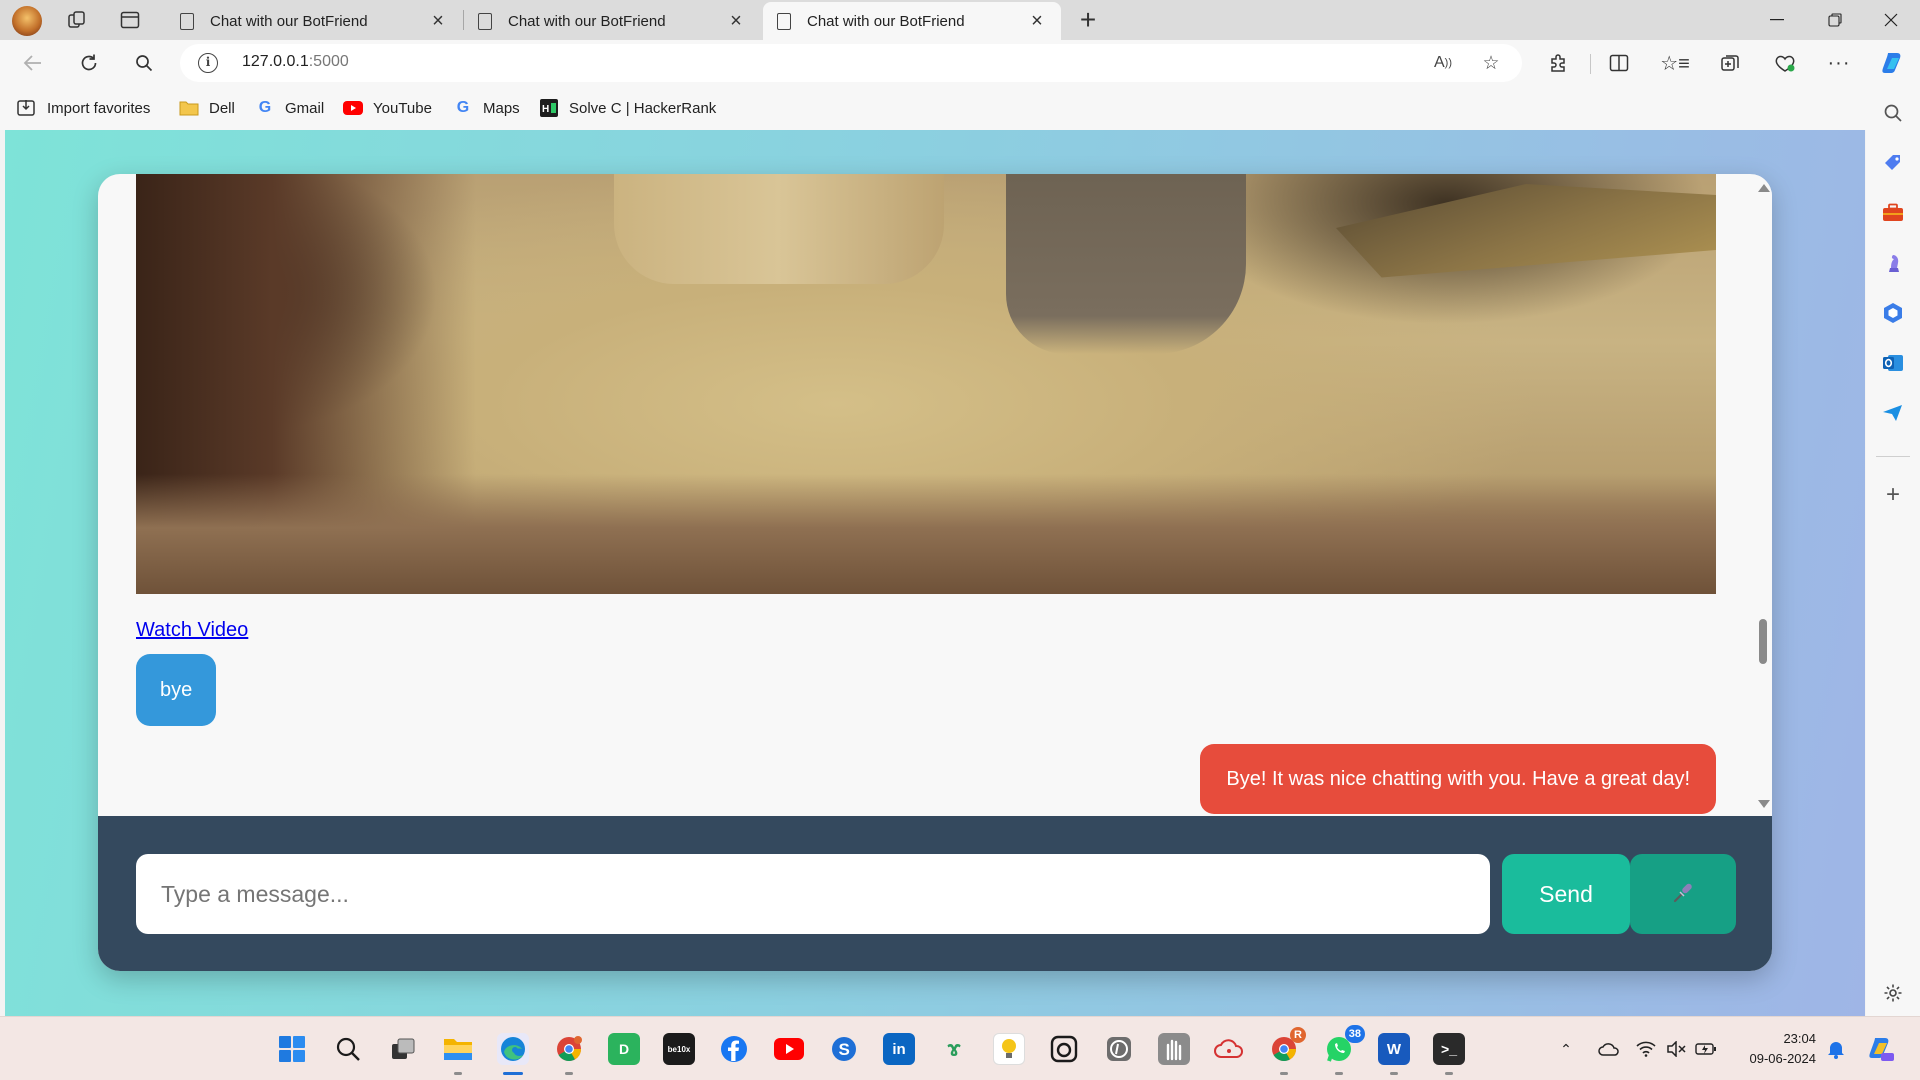  Describe the element at coordinates (1773, 1049) in the screenshot. I see `system-clock: 23:04 09-06-2024` at that location.